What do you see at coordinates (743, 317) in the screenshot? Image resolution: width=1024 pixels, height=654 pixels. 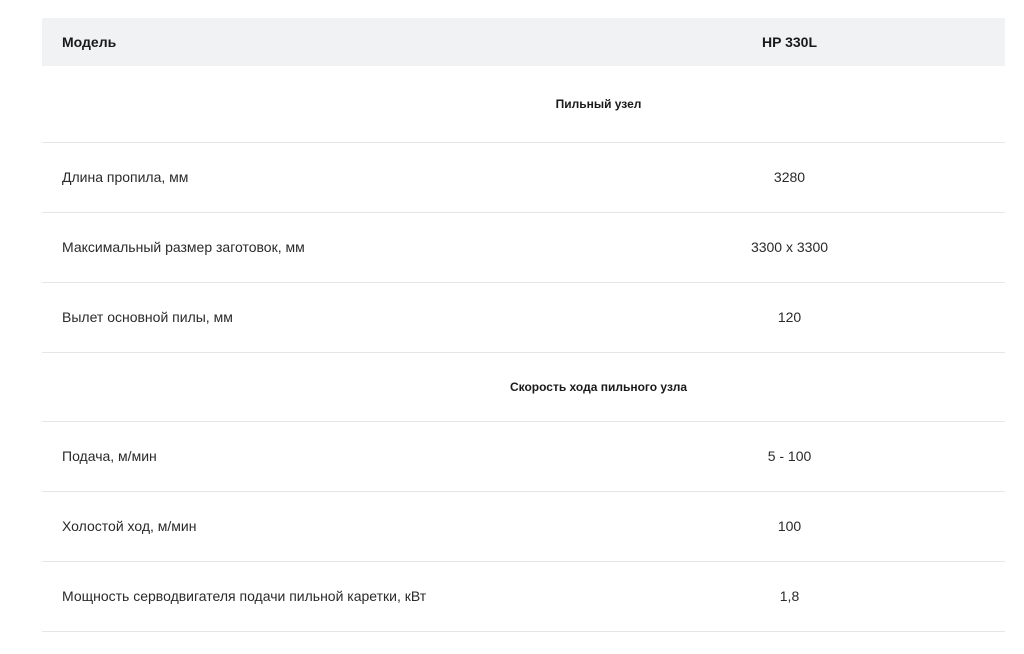 I see `row-value: 120` at bounding box center [743, 317].